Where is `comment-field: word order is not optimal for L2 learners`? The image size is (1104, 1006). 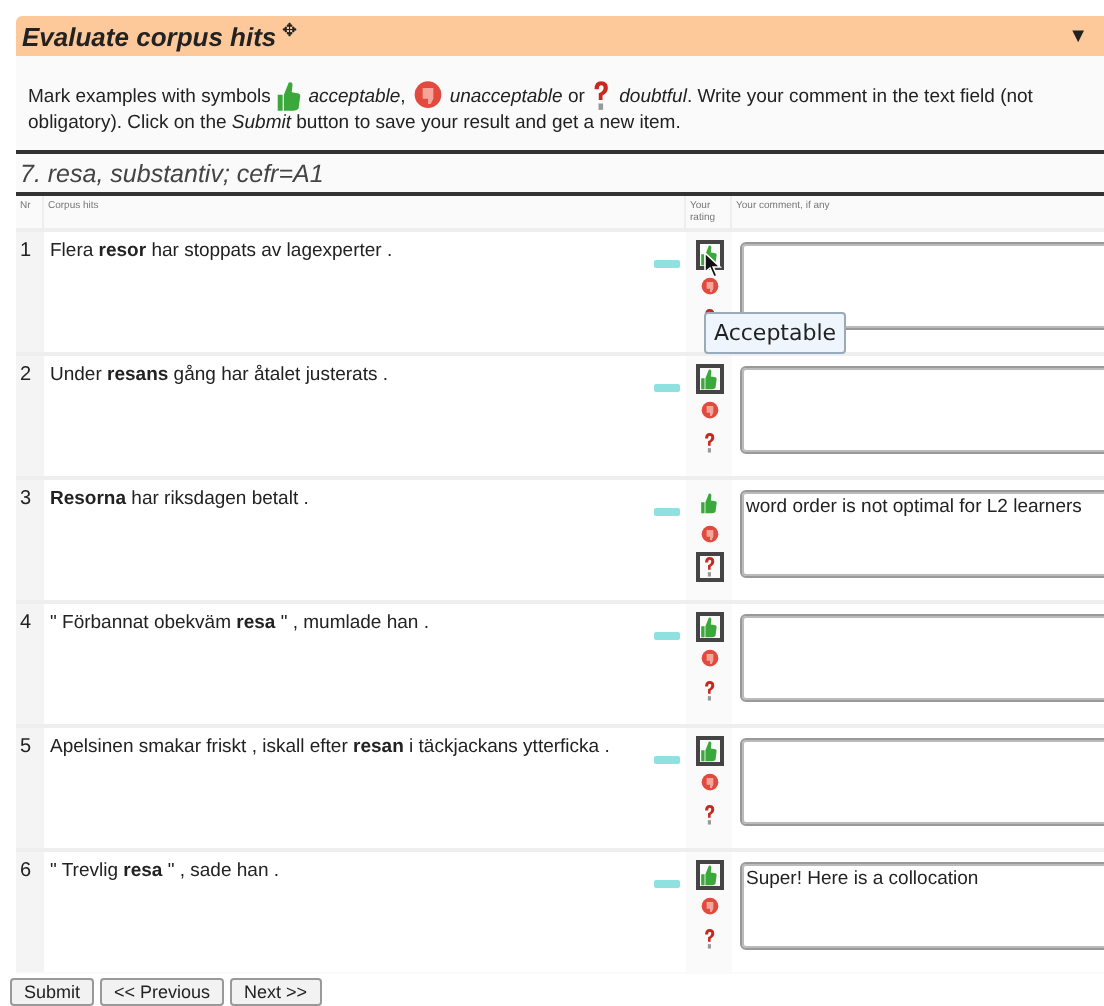 comment-field: word order is not optimal for L2 learners is located at coordinates (922, 534).